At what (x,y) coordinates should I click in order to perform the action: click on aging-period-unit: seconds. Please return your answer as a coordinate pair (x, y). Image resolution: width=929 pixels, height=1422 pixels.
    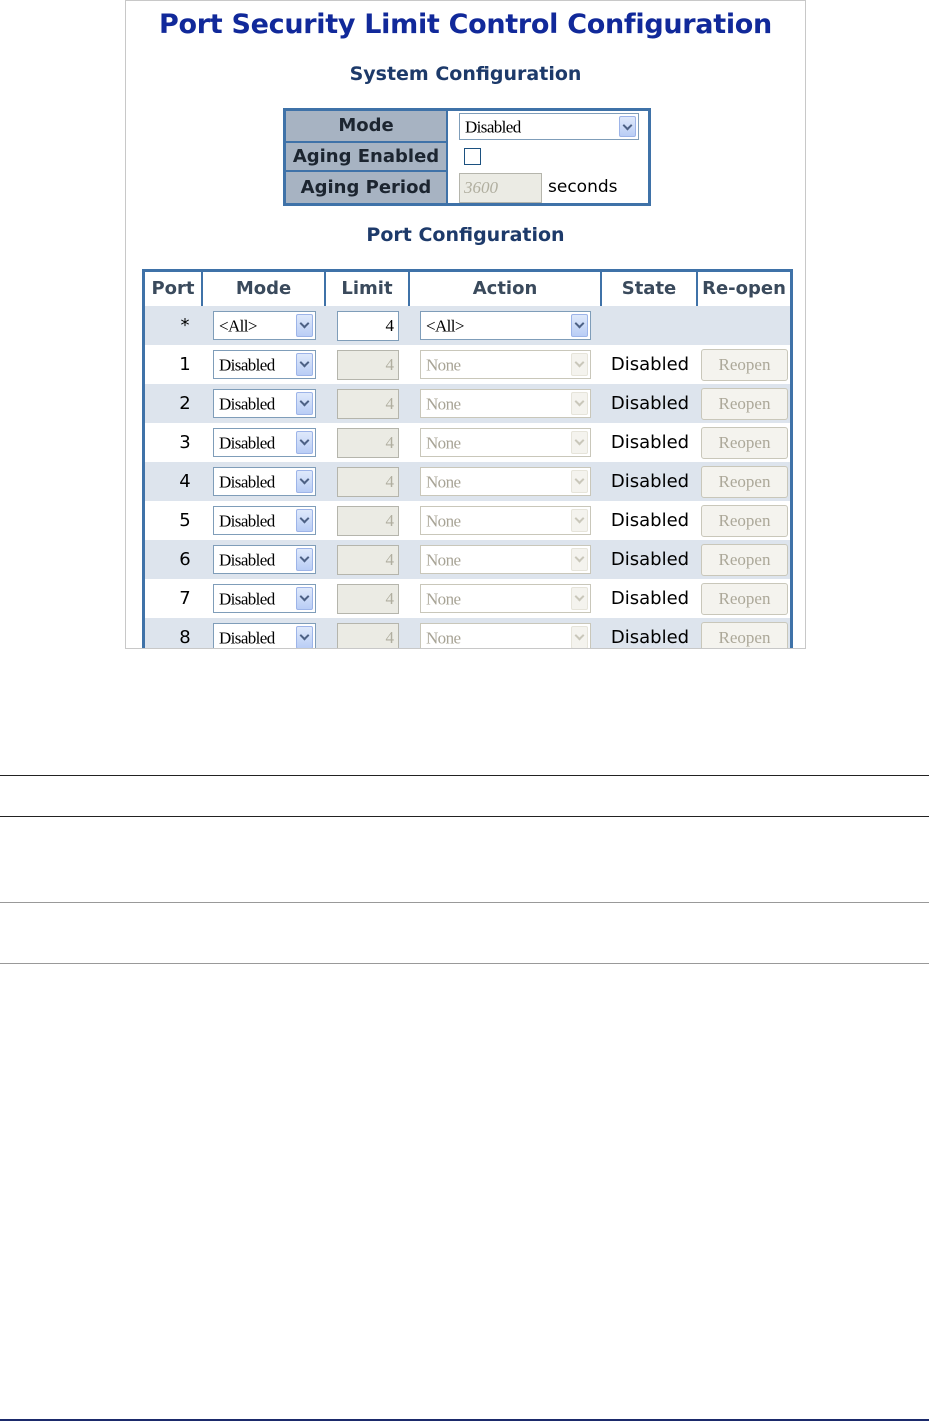
    Looking at the image, I should click on (583, 187).